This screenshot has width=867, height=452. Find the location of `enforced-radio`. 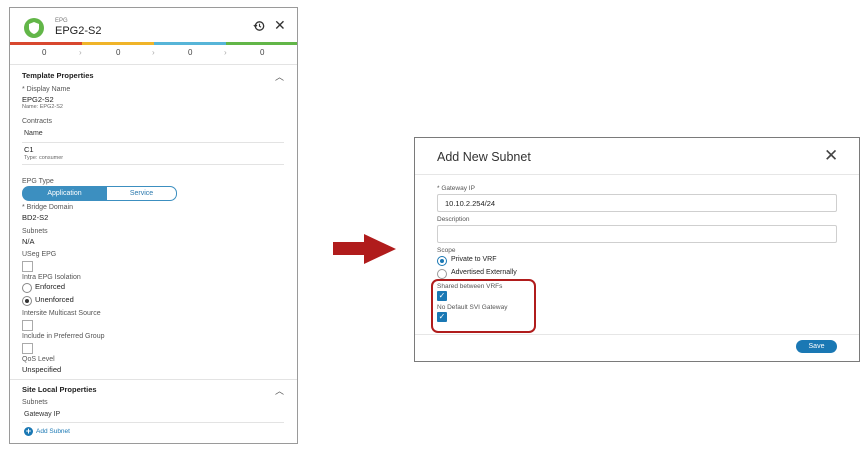

enforced-radio is located at coordinates (27, 288).